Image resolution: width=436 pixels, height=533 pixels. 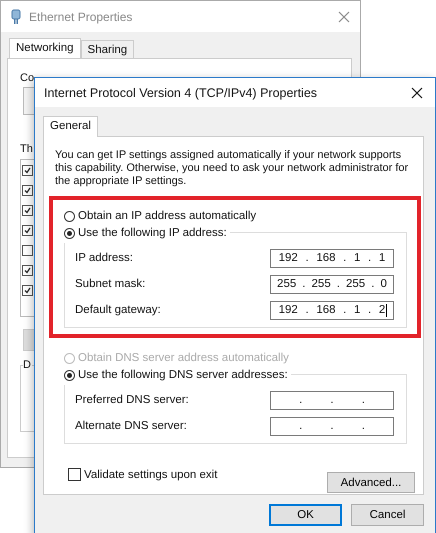 What do you see at coordinates (26, 149) in the screenshot?
I see `section-label: Th` at bounding box center [26, 149].